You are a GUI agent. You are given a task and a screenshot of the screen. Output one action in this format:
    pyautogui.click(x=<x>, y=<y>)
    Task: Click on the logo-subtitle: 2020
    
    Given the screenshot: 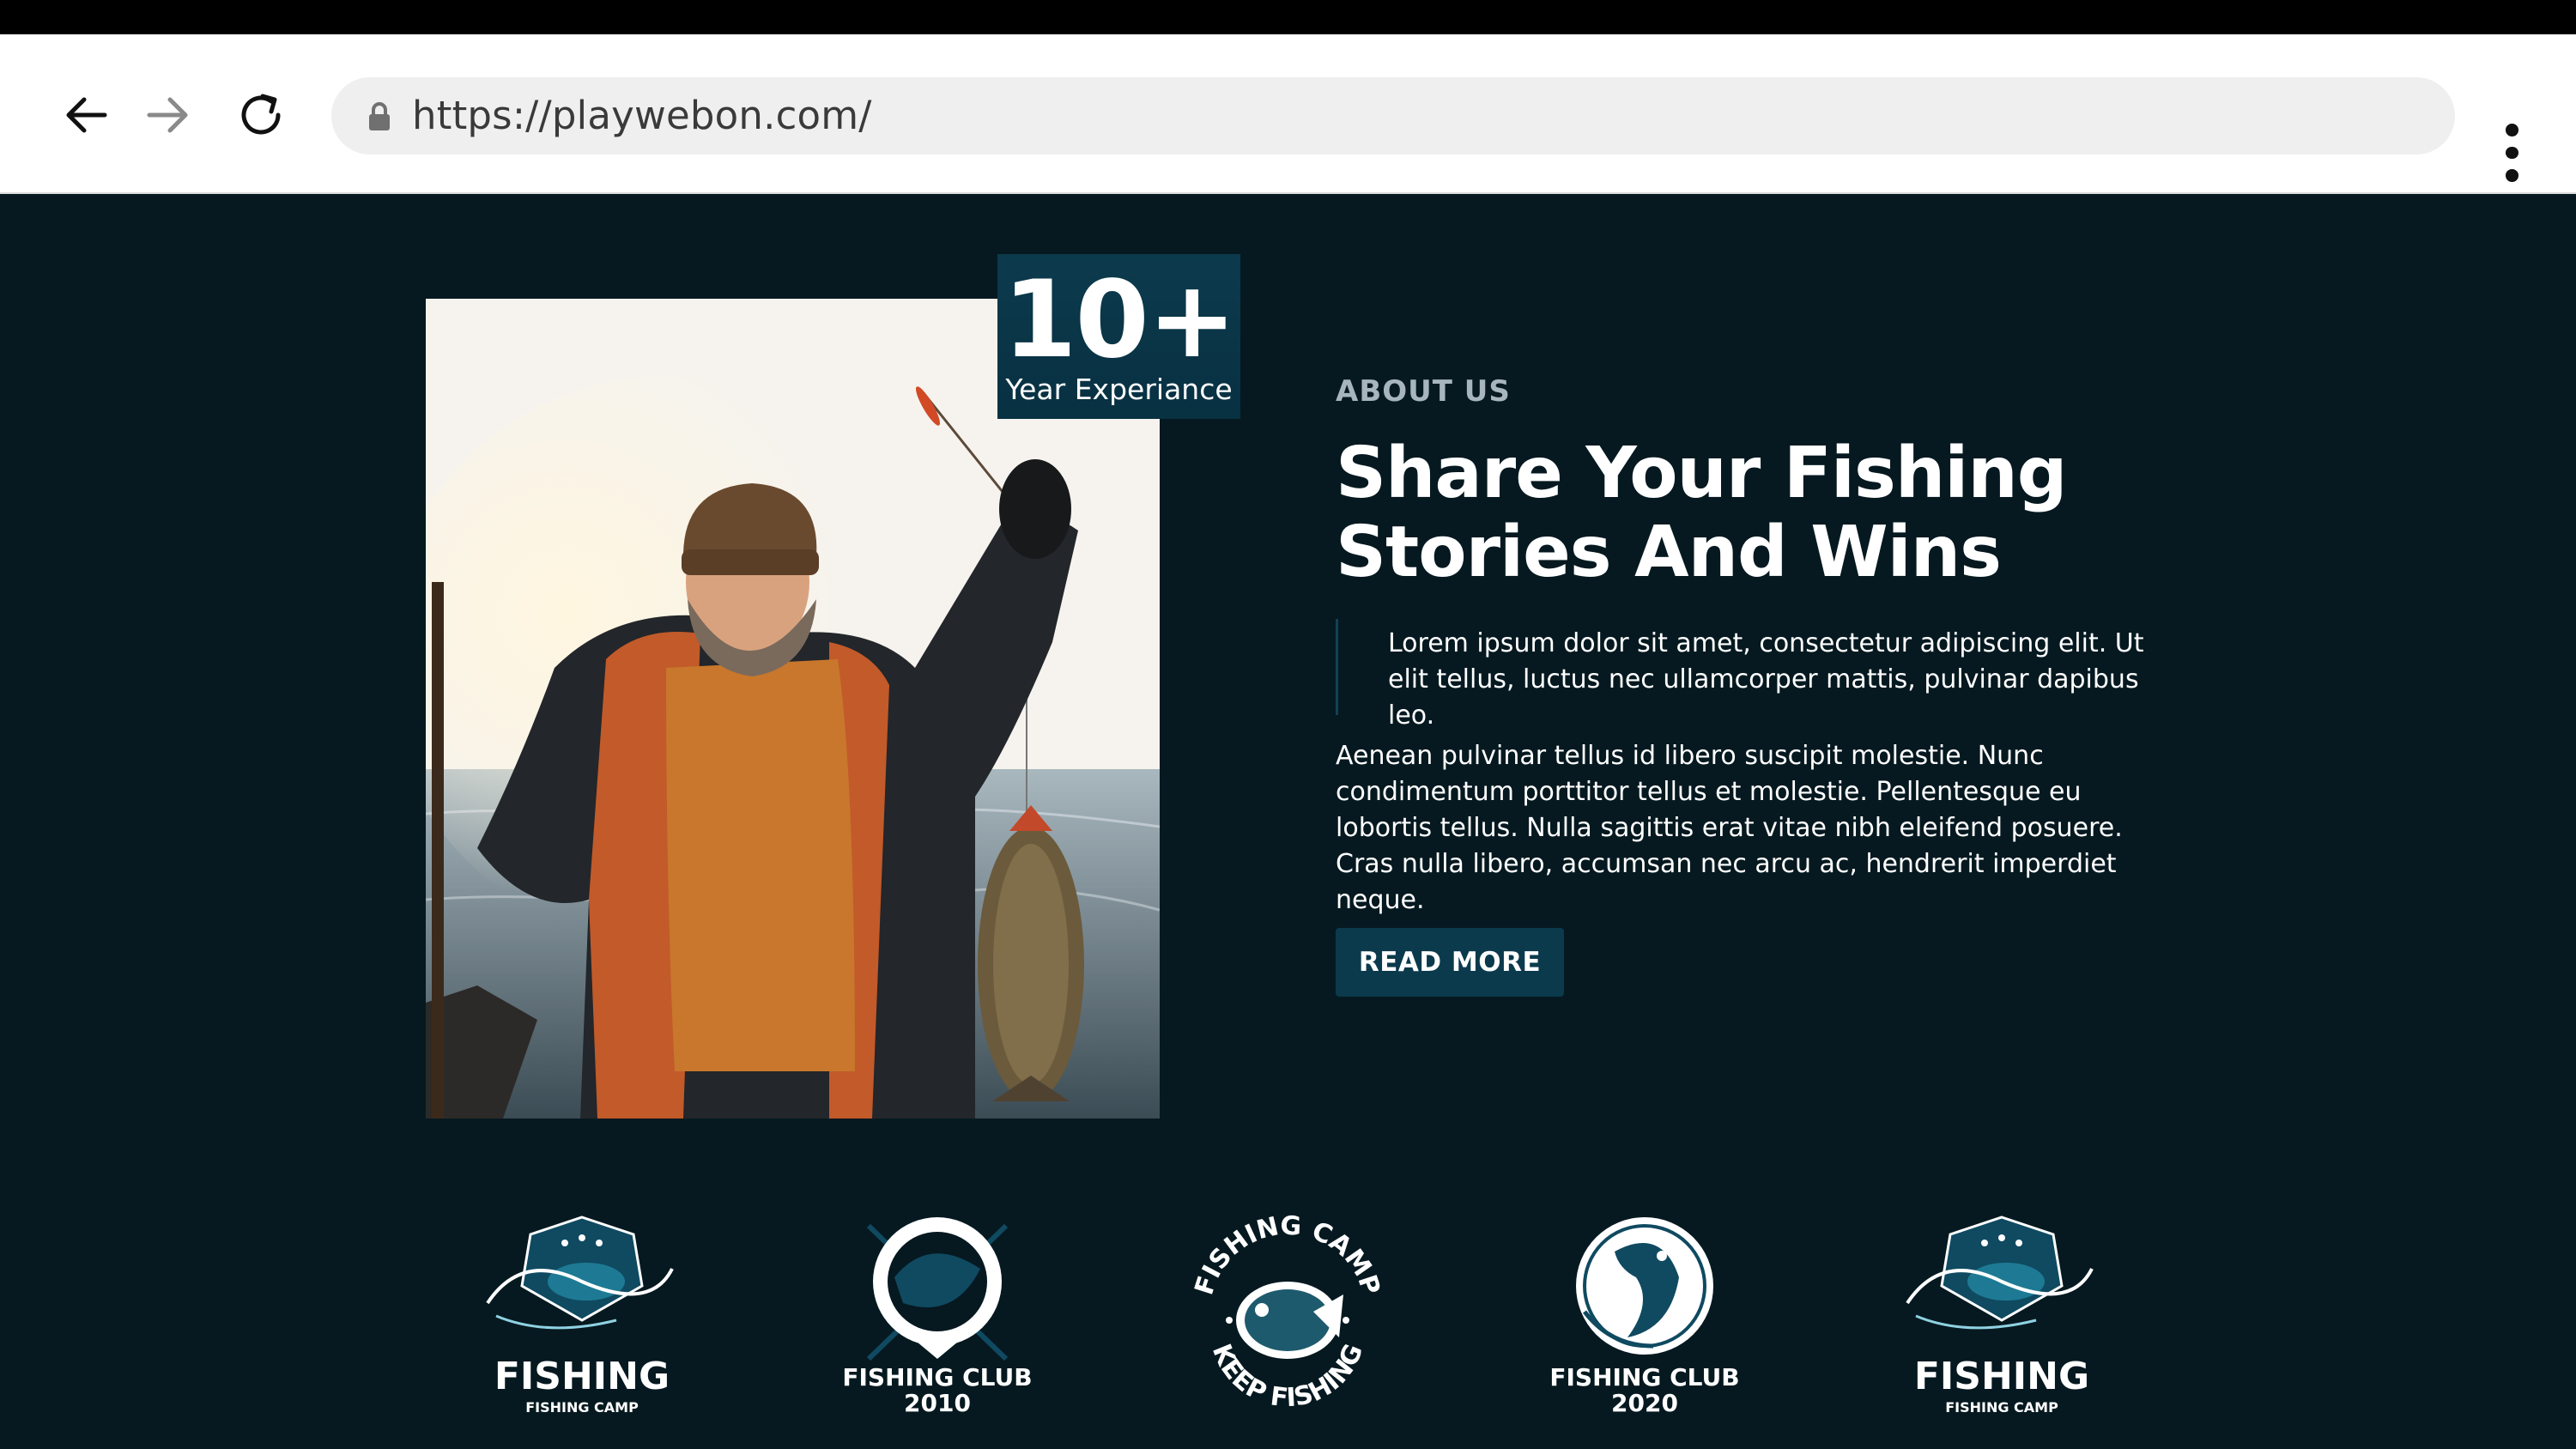 What is the action you would take?
    pyautogui.click(x=1644, y=1403)
    